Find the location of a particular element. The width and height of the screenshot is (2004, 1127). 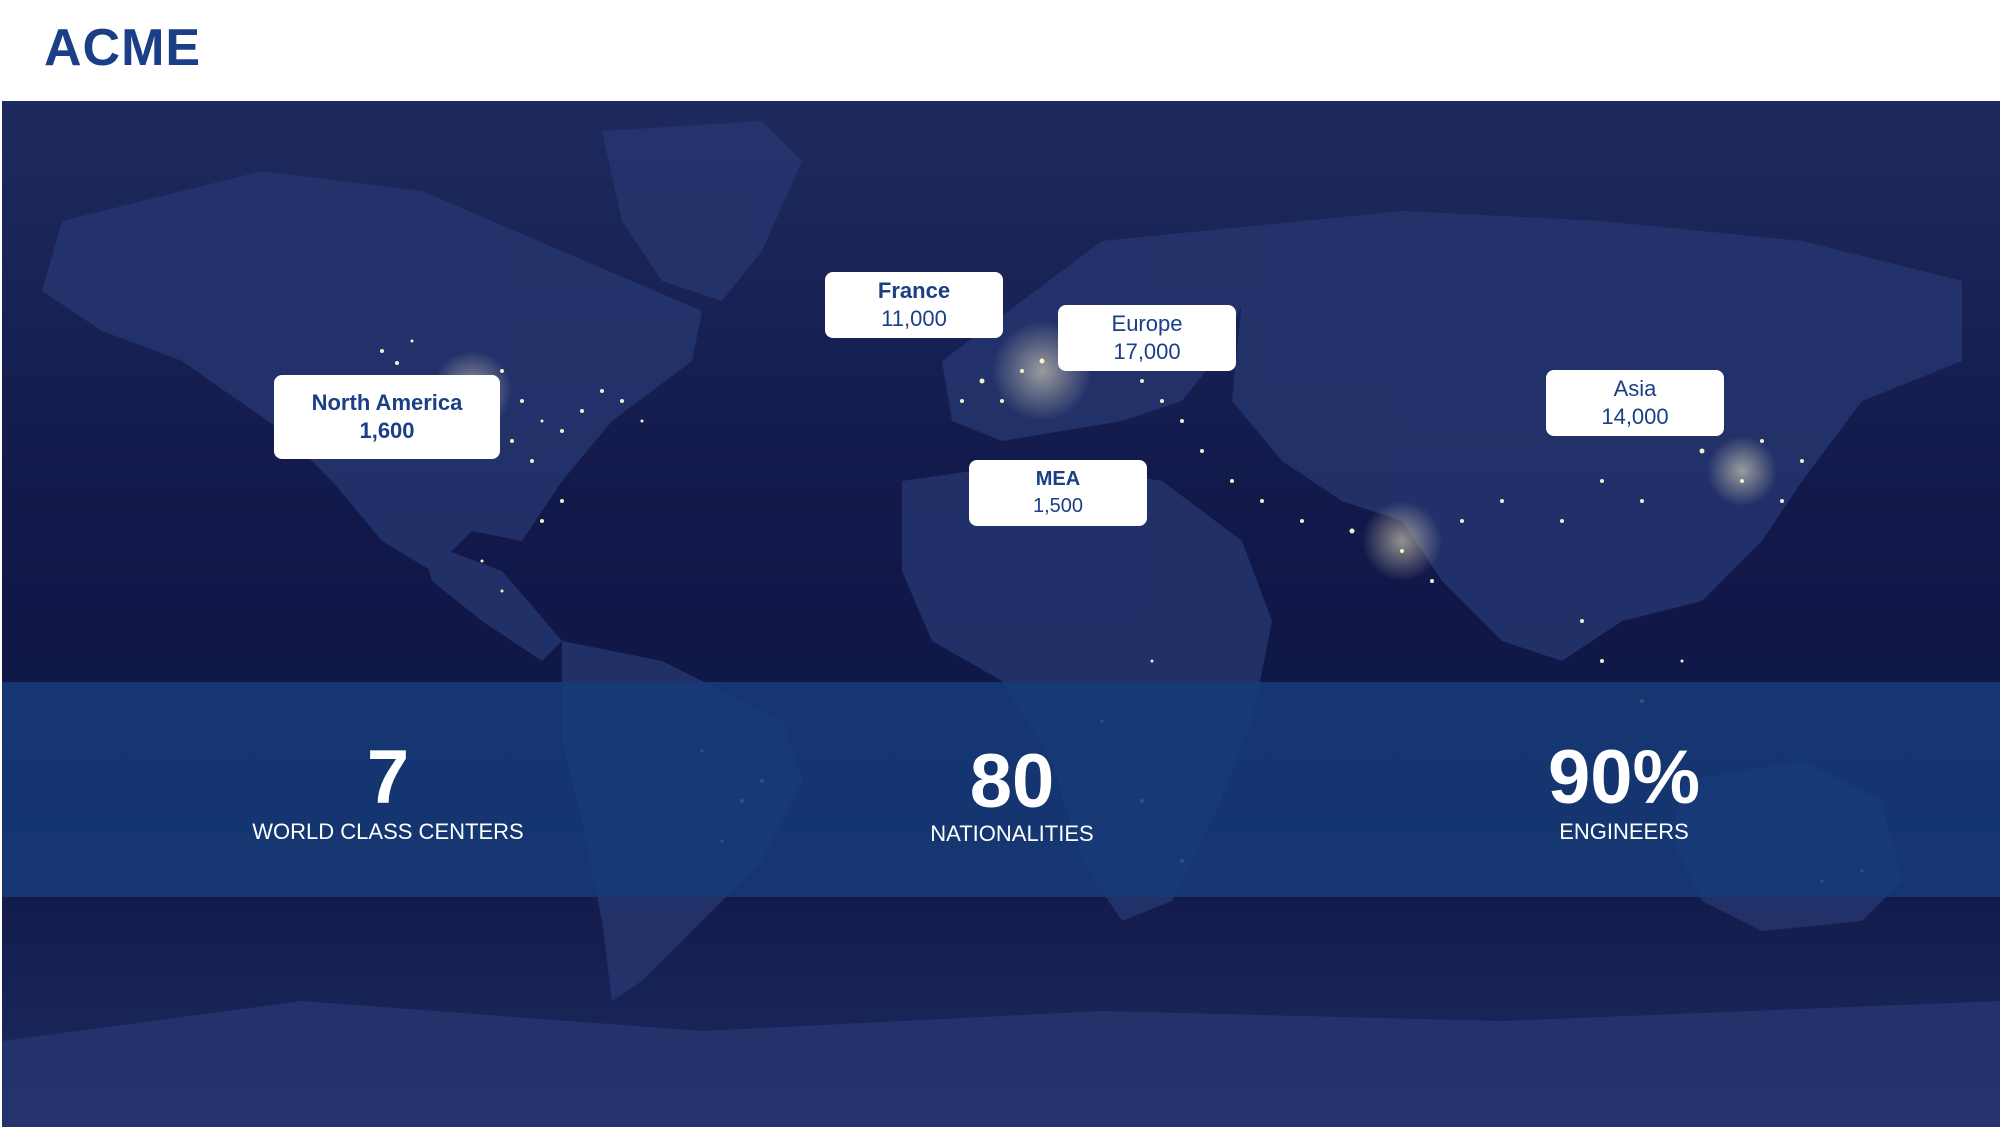

region-europe: Europe 17,000 is located at coordinates (1147, 338).